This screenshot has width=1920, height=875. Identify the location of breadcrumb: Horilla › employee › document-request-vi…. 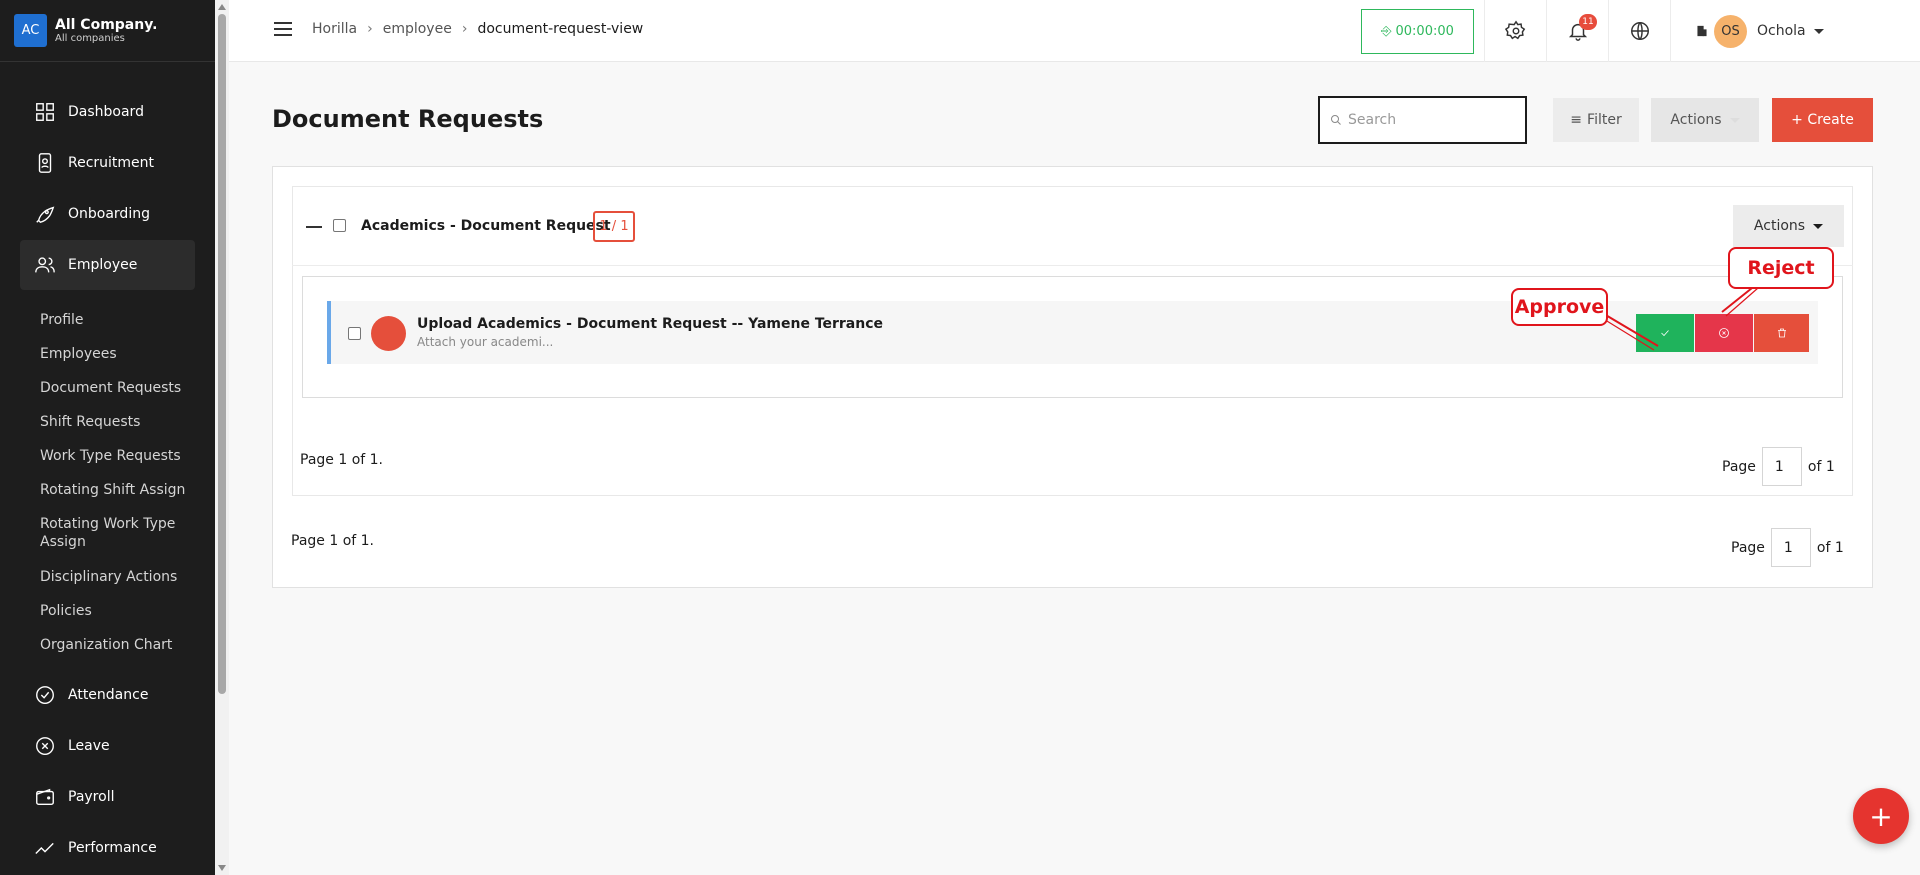
(477, 29).